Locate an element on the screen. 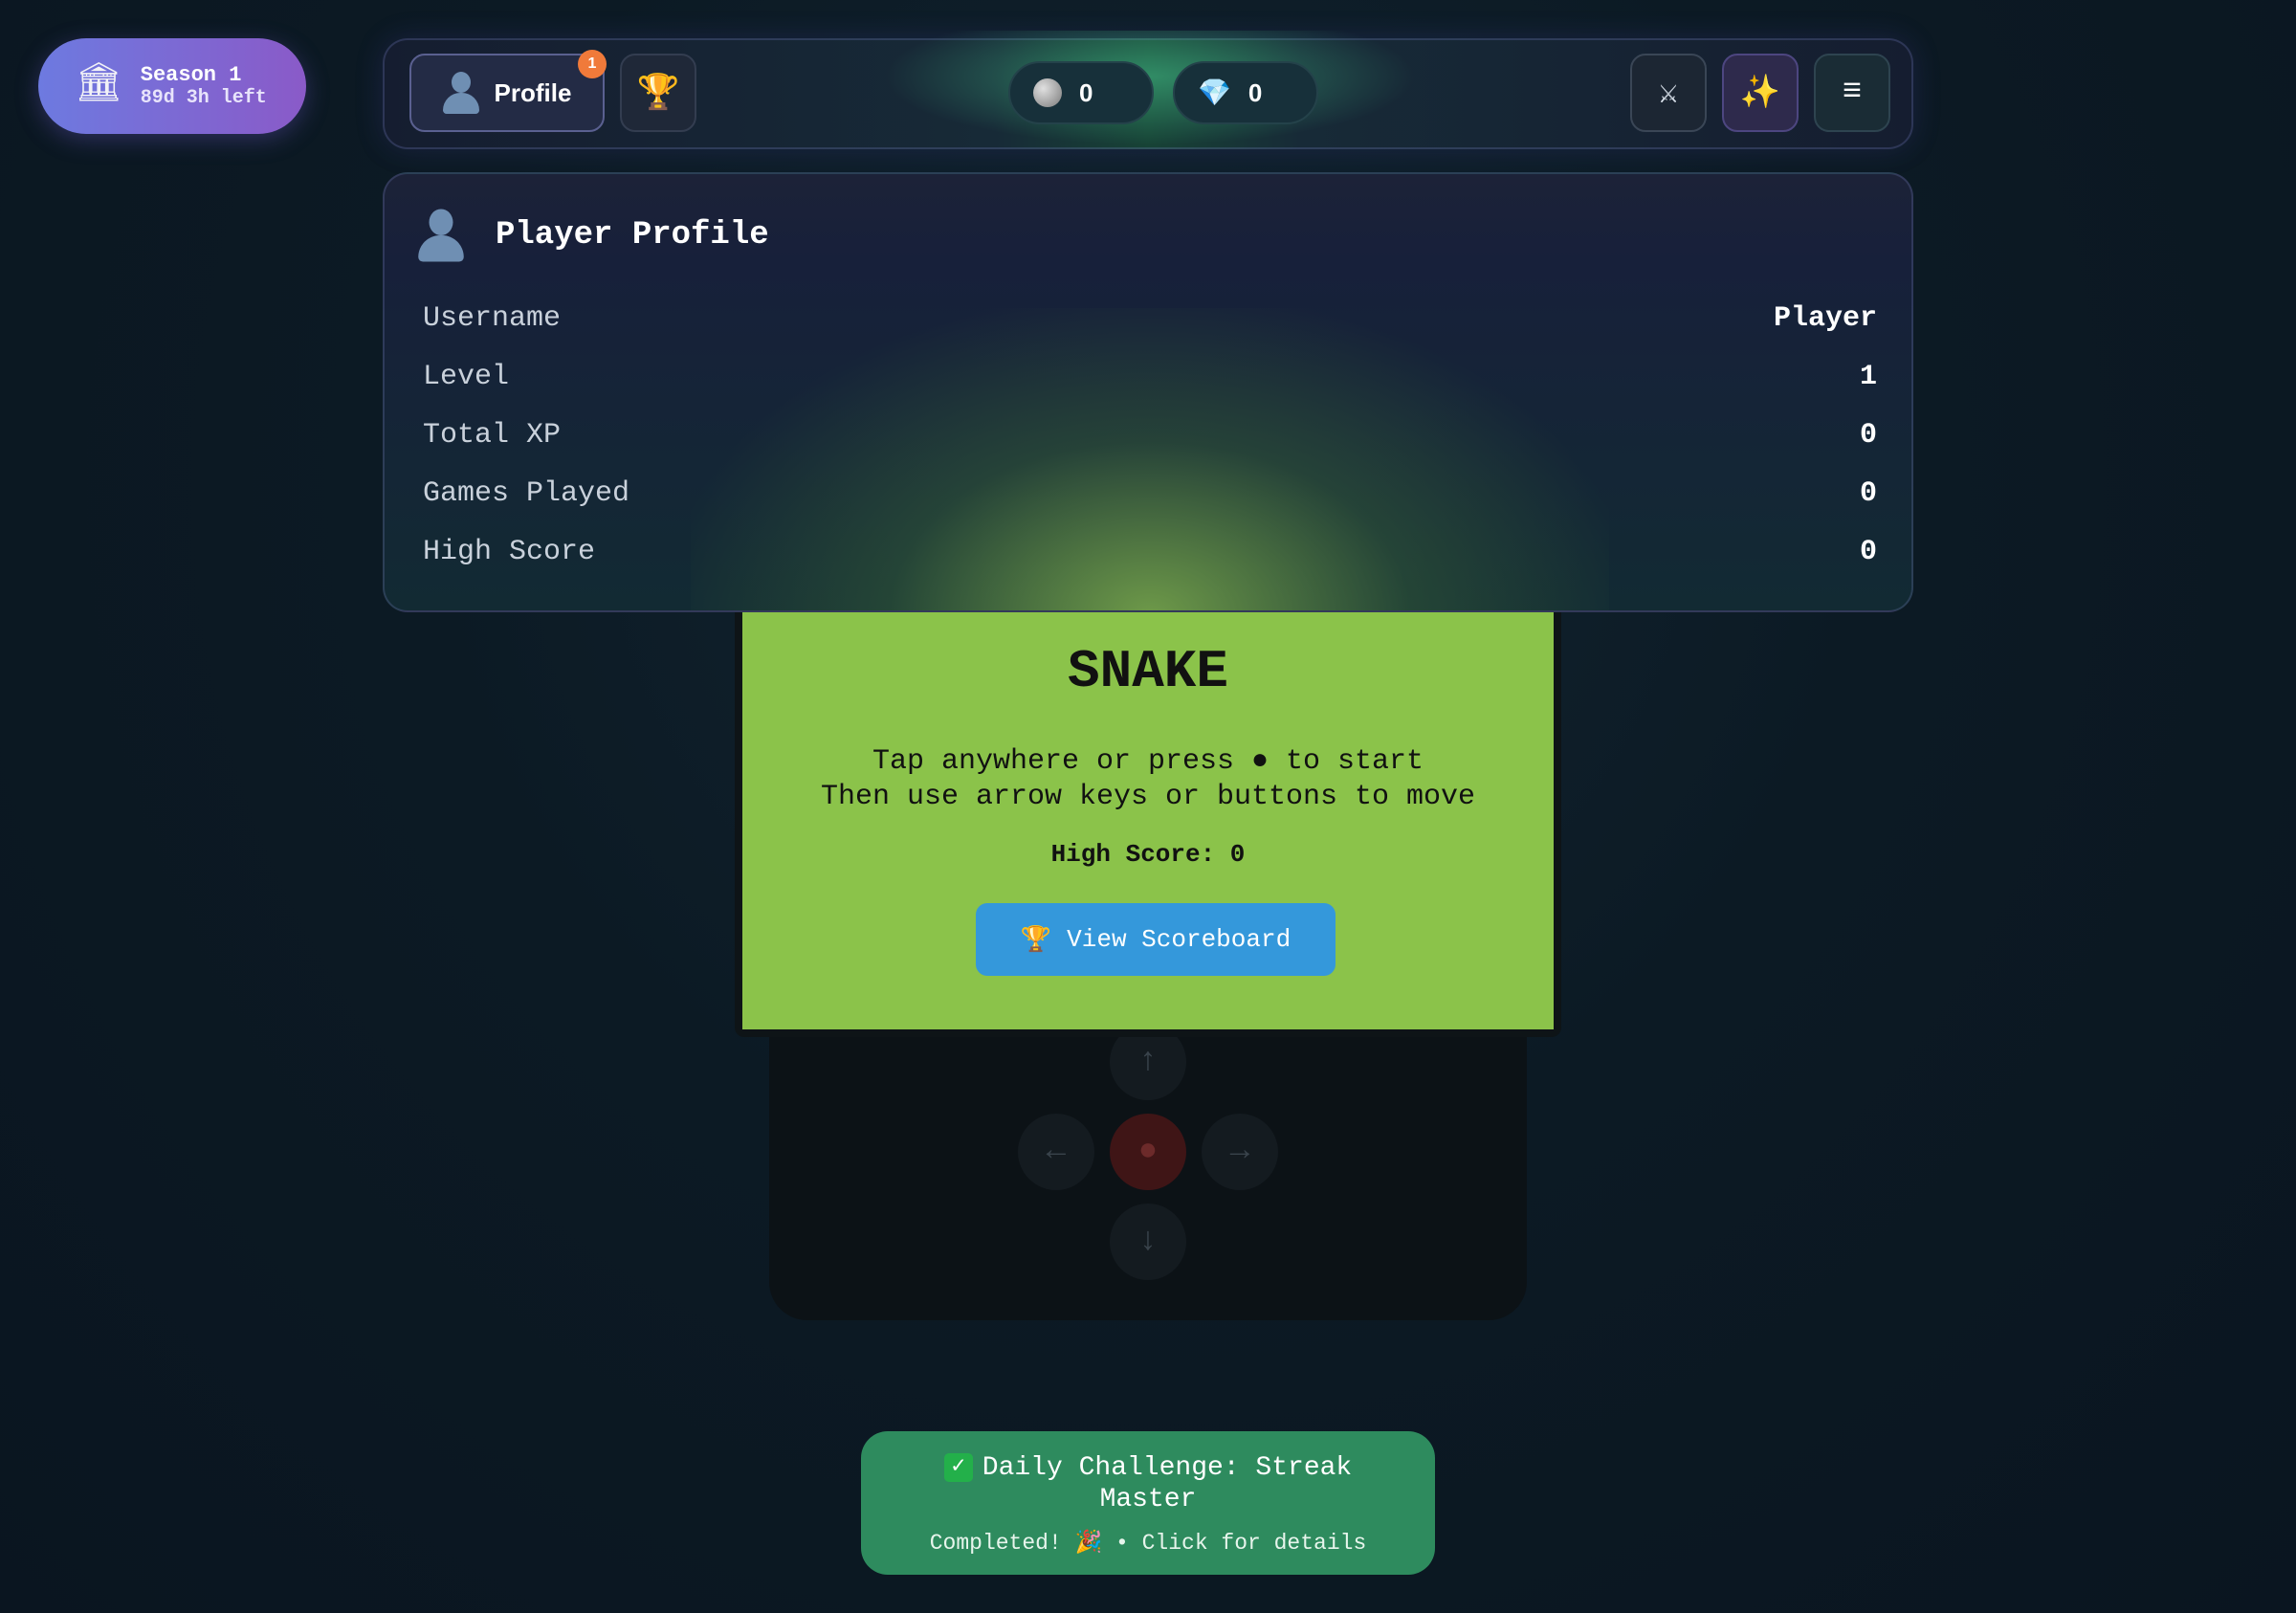 The image size is (2296, 1613). sparkles-icon: ✨ is located at coordinates (1760, 95).